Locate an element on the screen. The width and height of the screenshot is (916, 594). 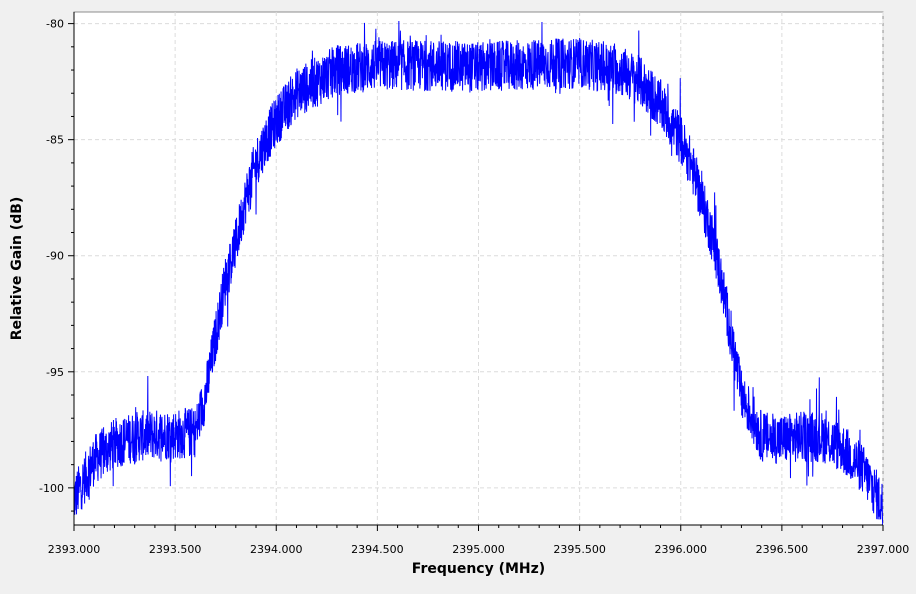
x-tick-label: 2393.000 is located at coordinates (74, 549).